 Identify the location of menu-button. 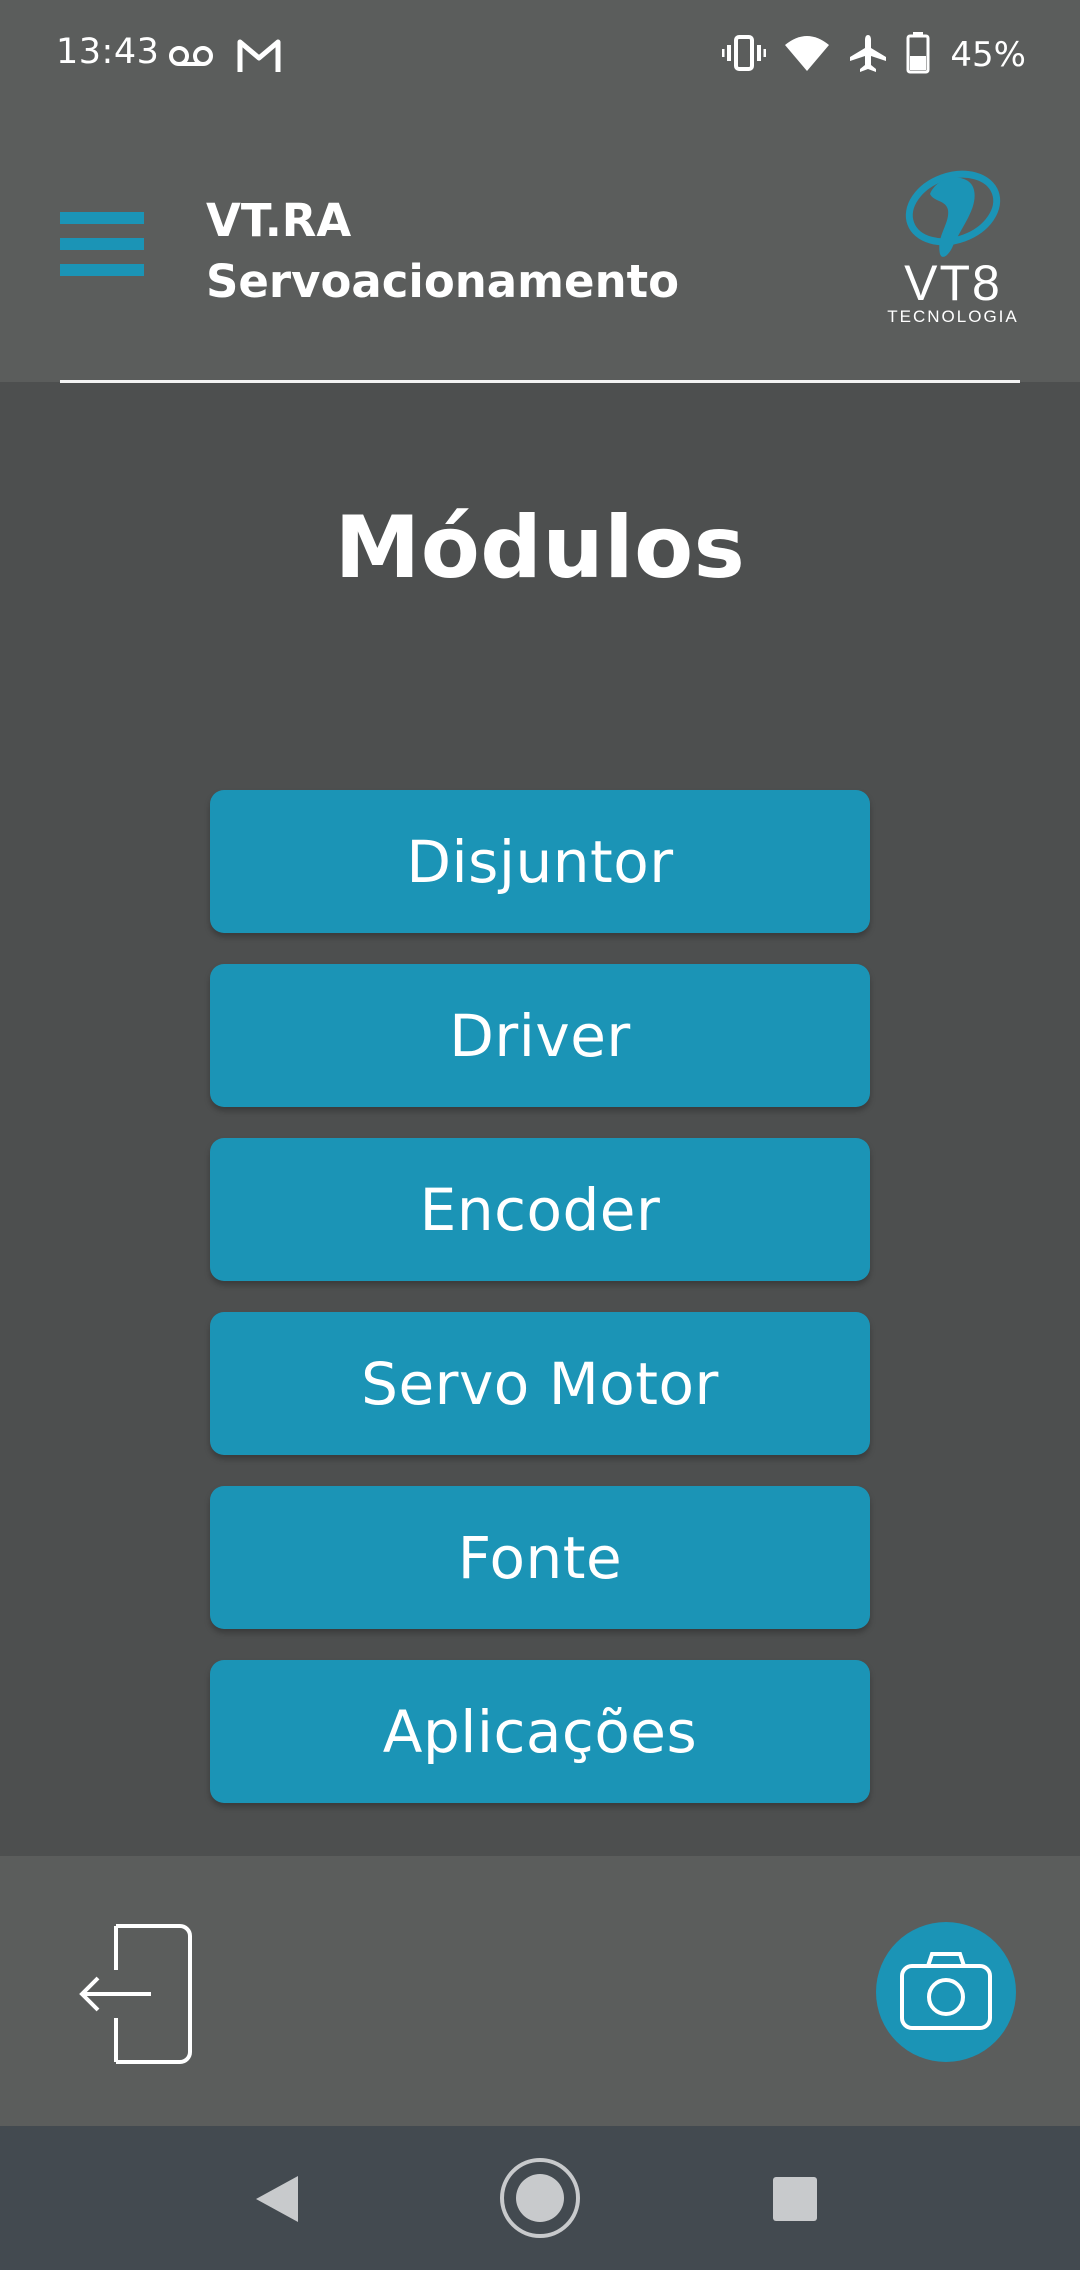
(102, 244).